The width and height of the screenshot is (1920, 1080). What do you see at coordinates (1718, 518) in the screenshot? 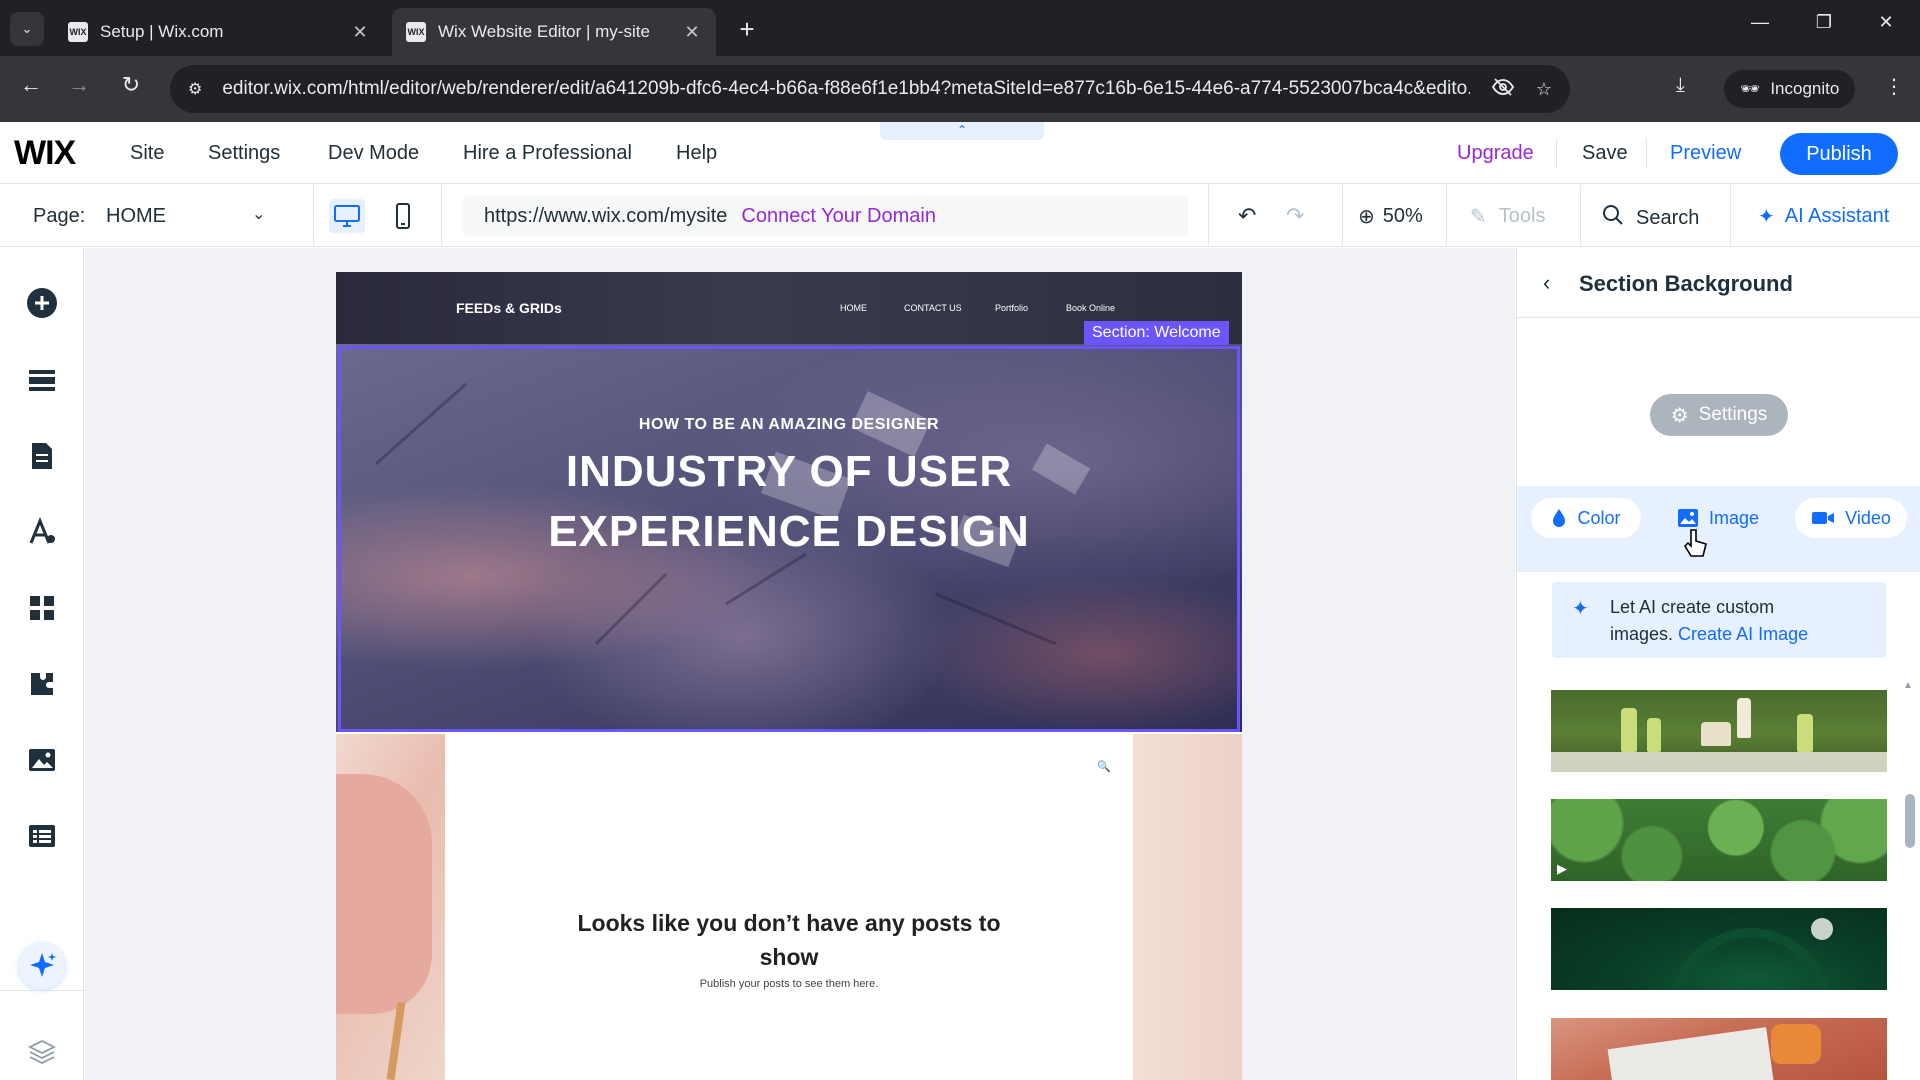
I see `tab-image: Image` at bounding box center [1718, 518].